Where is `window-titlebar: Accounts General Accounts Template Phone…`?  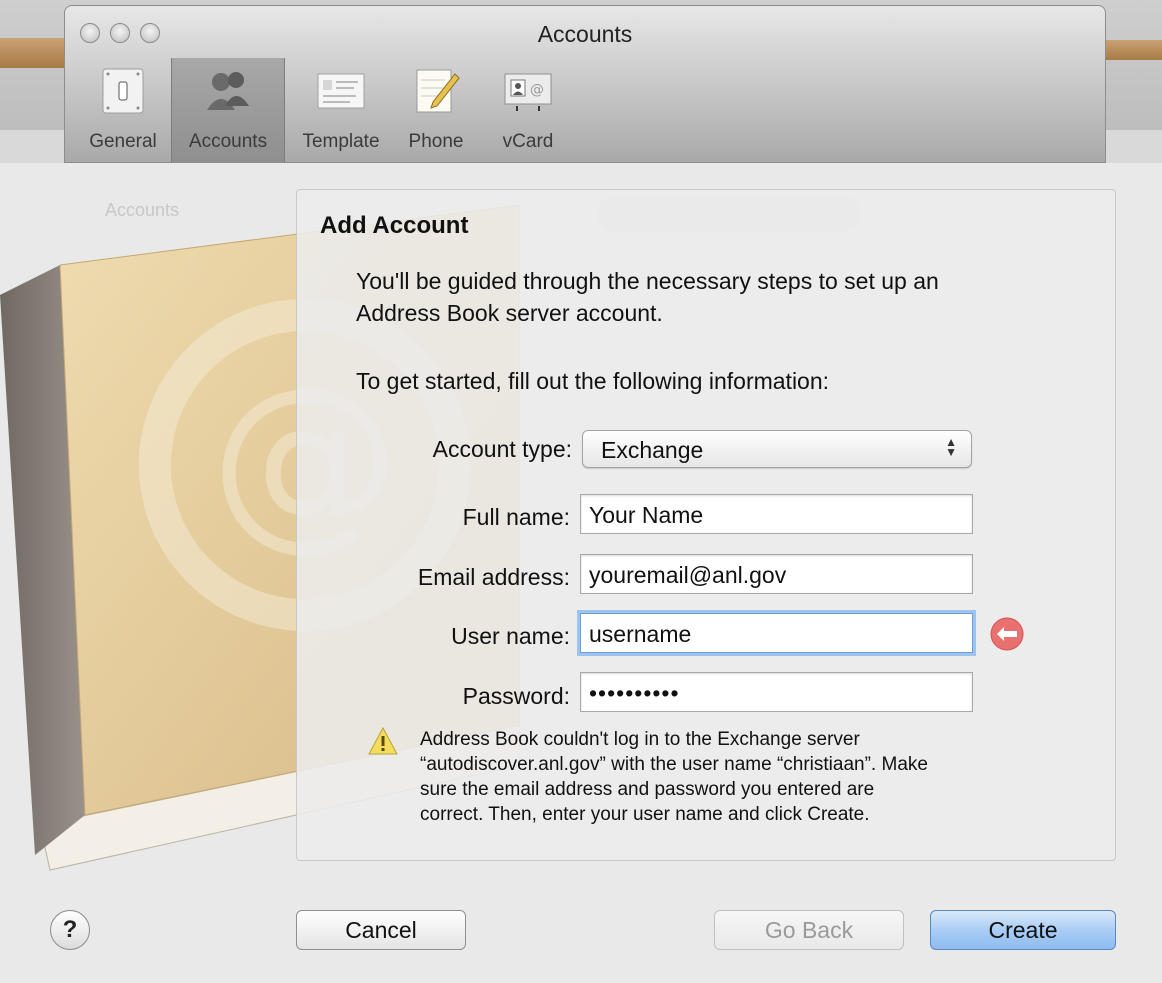
window-titlebar: Accounts General Accounts Template Phone… is located at coordinates (585, 84).